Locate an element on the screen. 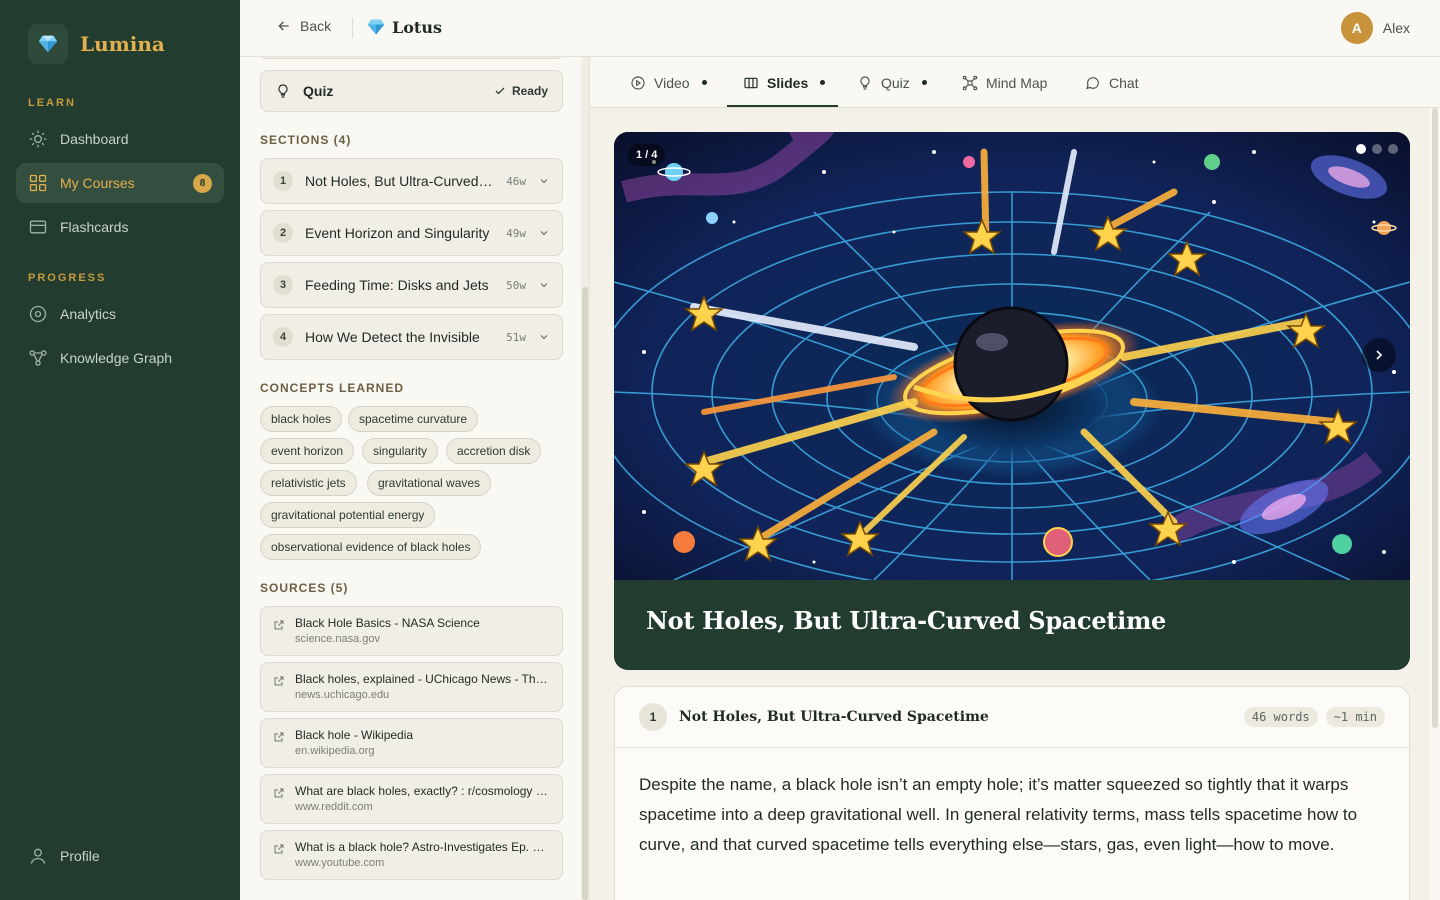  section-meta: 46 words ~1 min is located at coordinates (1314, 717).